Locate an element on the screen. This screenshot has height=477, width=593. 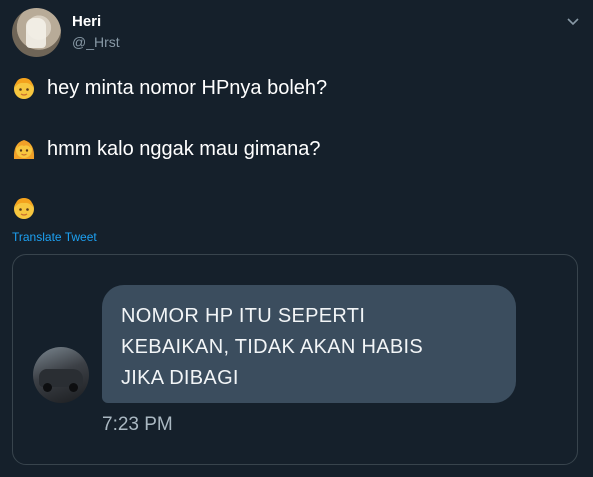
tweet-line: hey minta nomor HPnya boleh? is located at coordinates (169, 88).